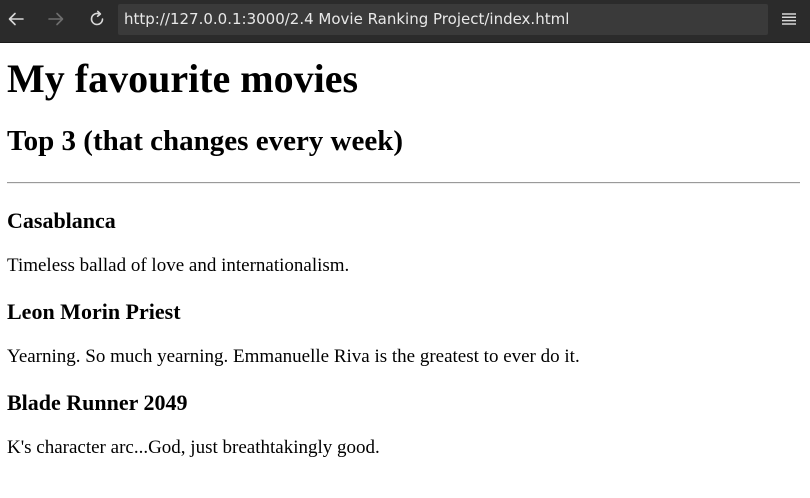  What do you see at coordinates (56, 19) in the screenshot?
I see `forward-arrow-icon` at bounding box center [56, 19].